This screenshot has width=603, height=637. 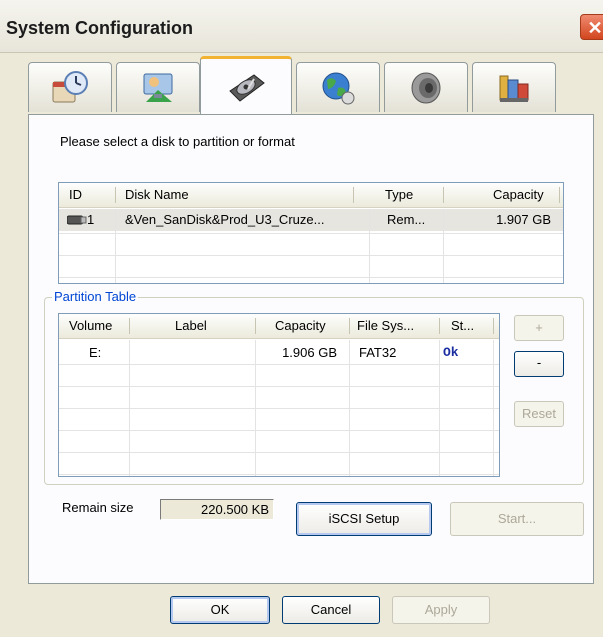 I want to click on tab-sound, so click(x=426, y=87).